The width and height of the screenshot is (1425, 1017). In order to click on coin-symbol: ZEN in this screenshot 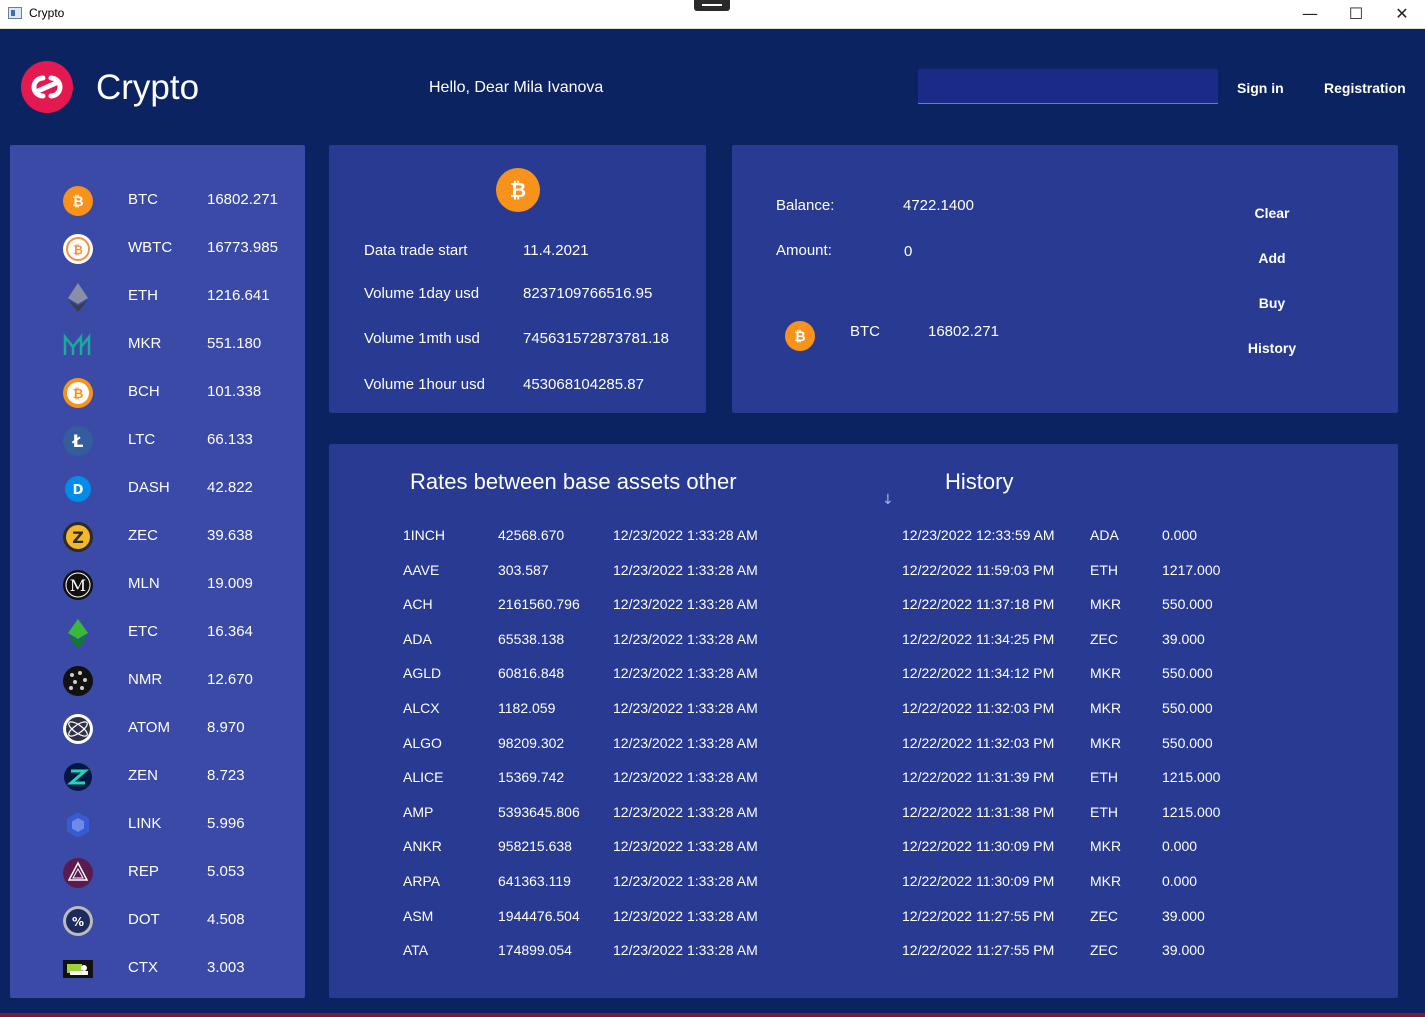, I will do `click(143, 775)`.